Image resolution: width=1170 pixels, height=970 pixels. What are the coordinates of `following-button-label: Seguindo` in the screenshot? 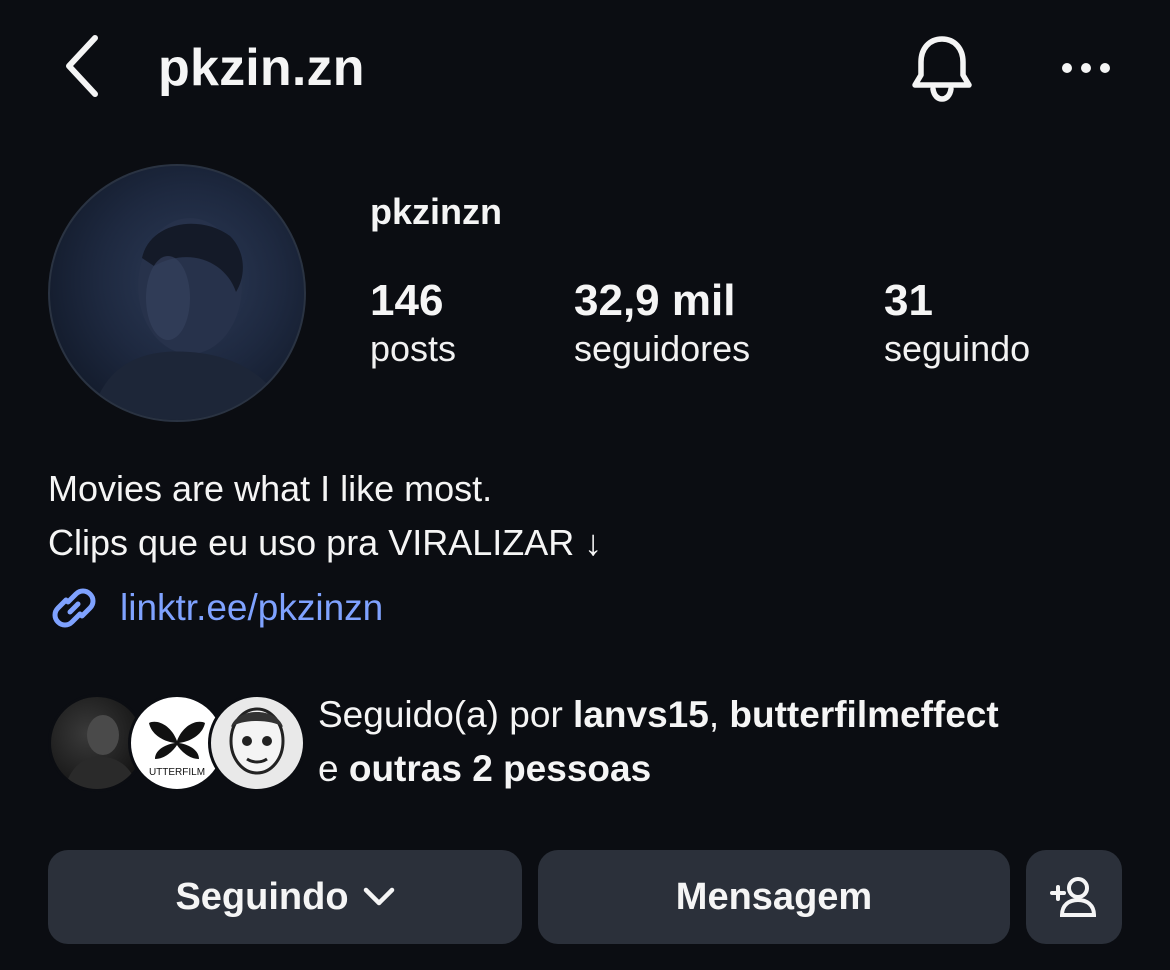 It's located at (262, 896).